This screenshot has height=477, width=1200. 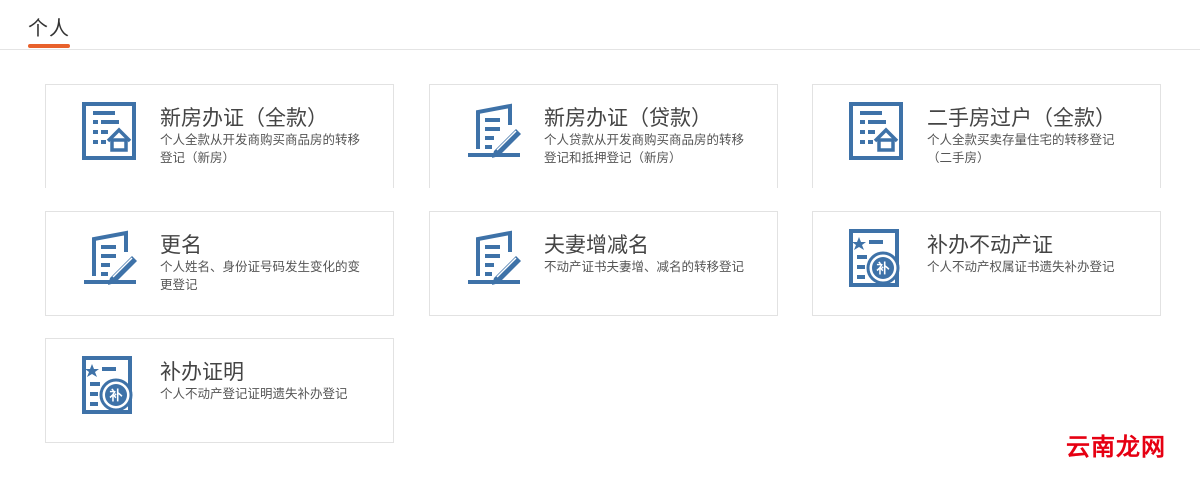 I want to click on tab-personal: 个人, so click(x=49, y=28).